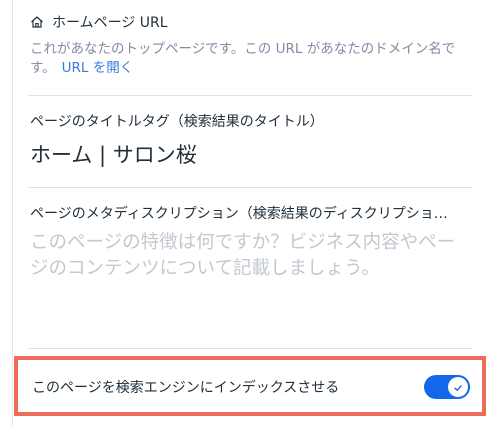 This screenshot has height=426, width=500. I want to click on checkmark-icon, so click(458, 387).